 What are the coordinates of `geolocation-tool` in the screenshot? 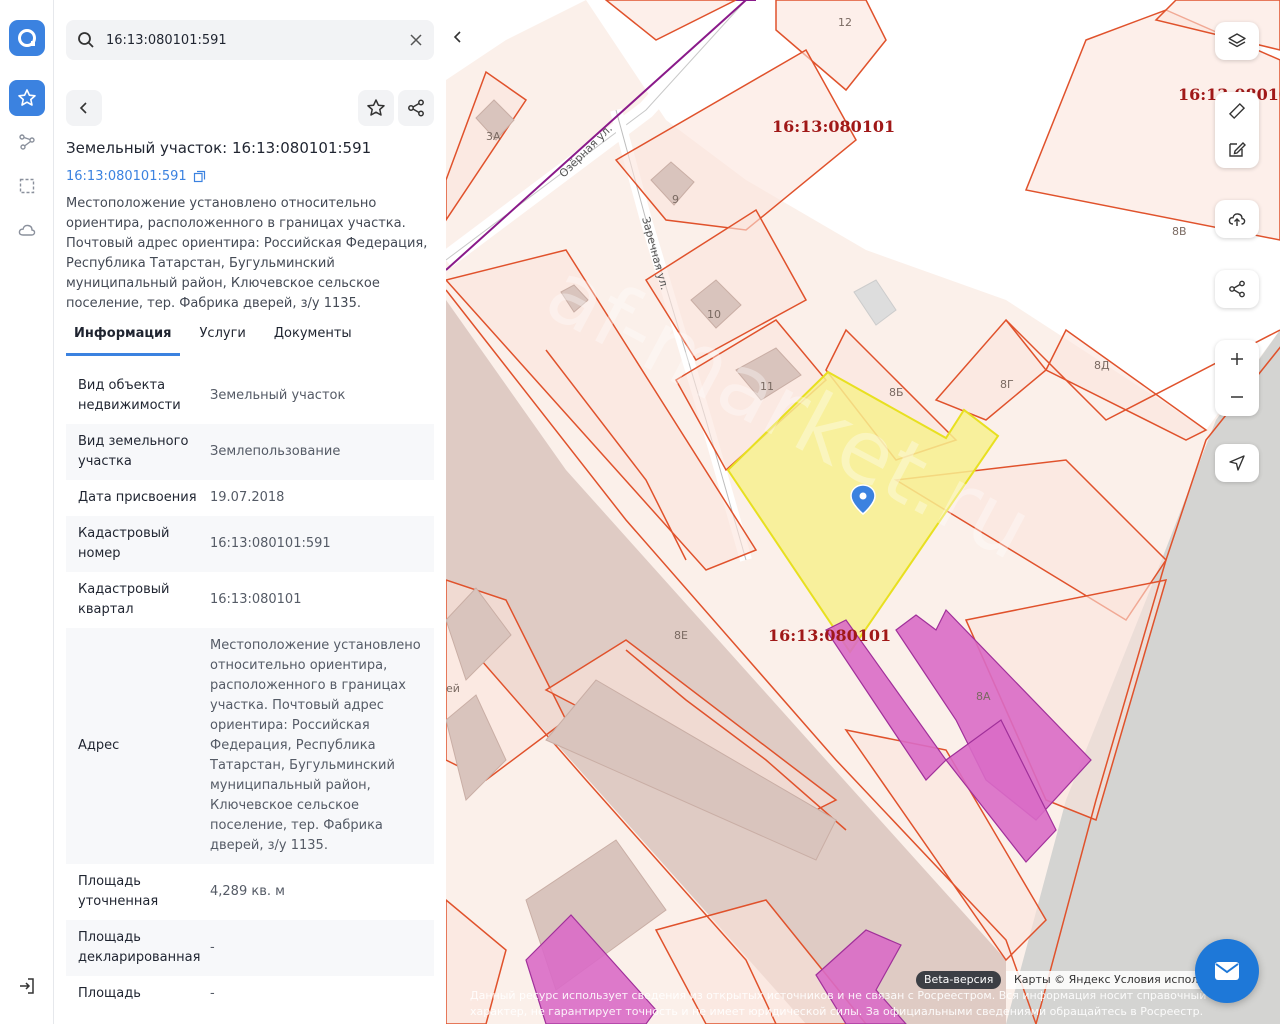 It's located at (1237, 463).